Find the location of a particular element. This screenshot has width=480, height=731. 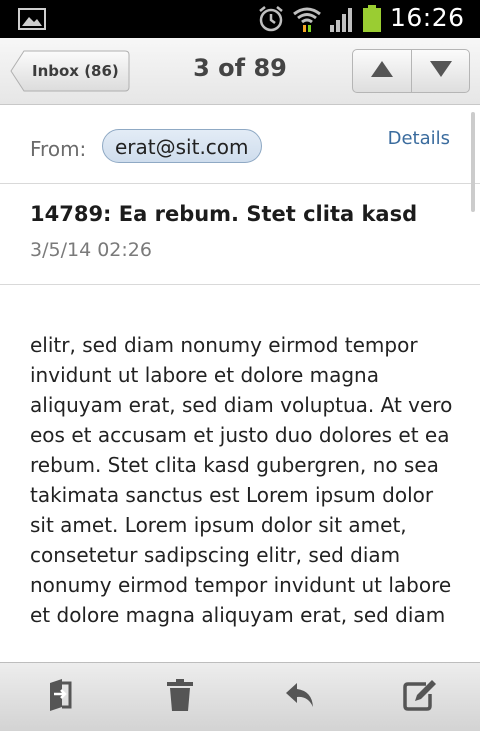

reply-icon is located at coordinates (300, 697).